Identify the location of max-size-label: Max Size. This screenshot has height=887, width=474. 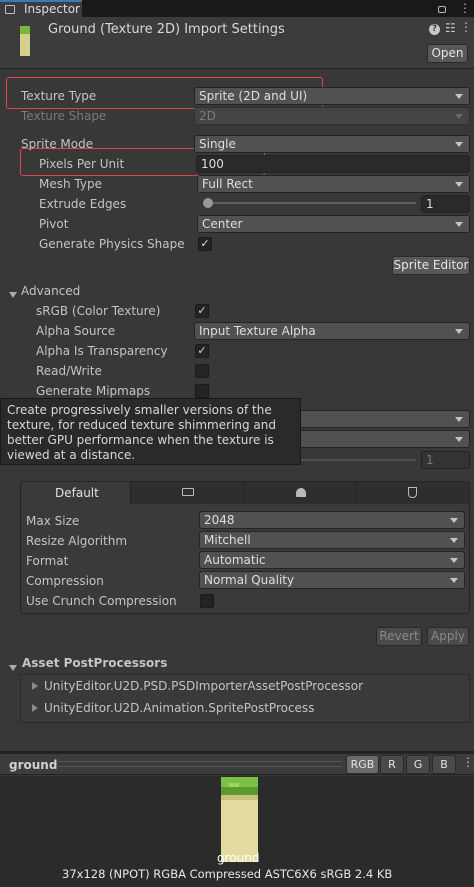
(53, 521).